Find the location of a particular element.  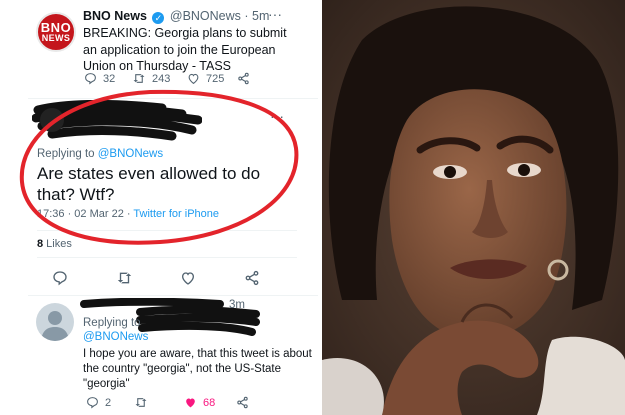

tweet3-time: 3m is located at coordinates (237, 305).